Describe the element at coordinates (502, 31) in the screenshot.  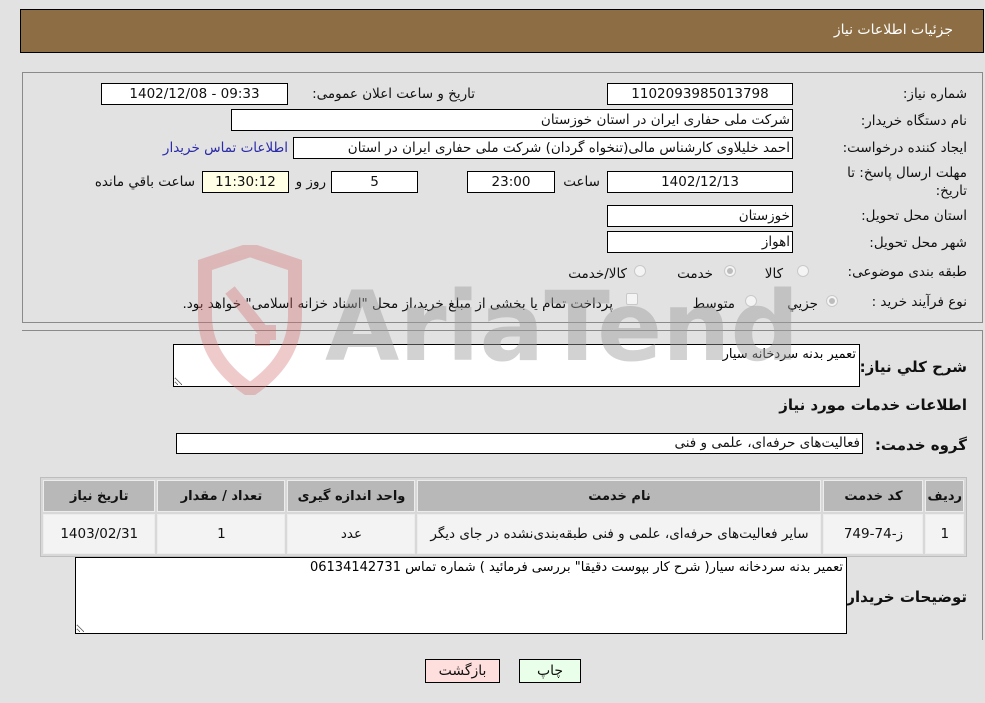
I see `page-header: جزئیات اطلاعات نیاز` at that location.